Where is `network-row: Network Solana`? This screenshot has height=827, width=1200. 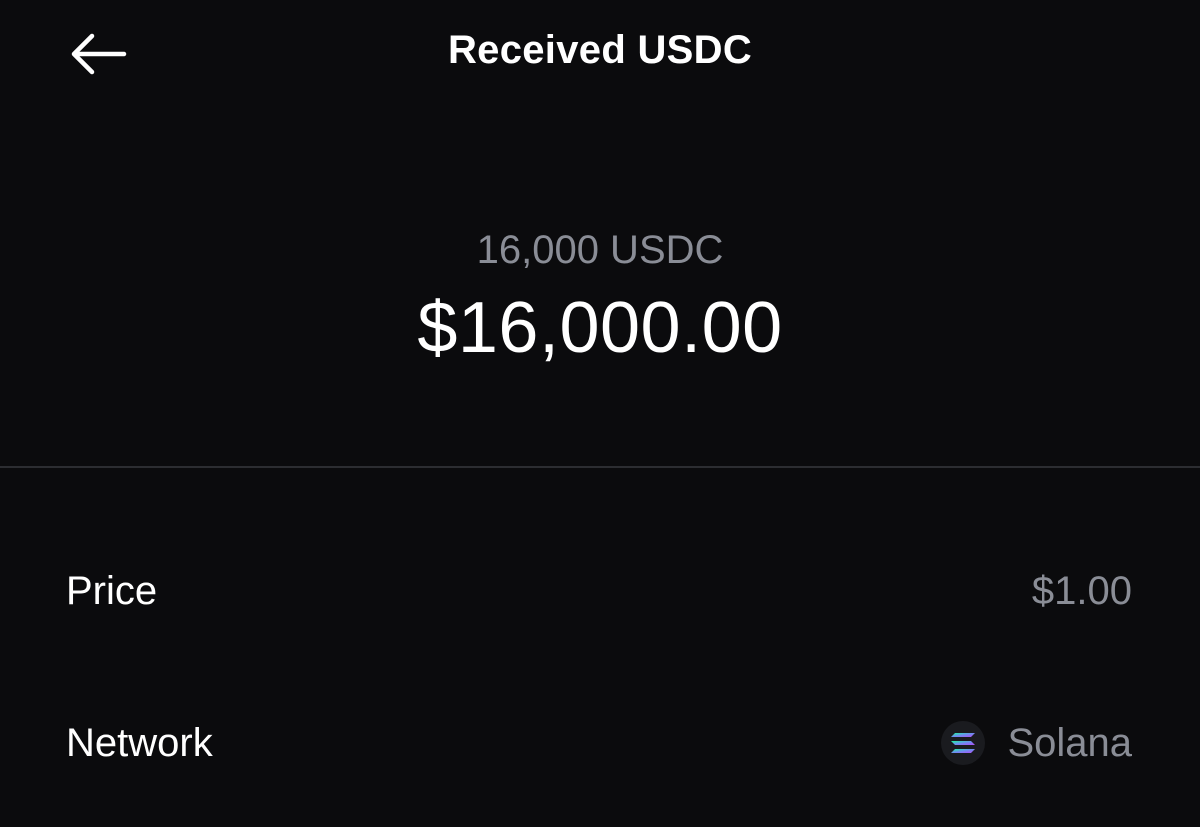
network-row: Network Solana is located at coordinates (600, 743).